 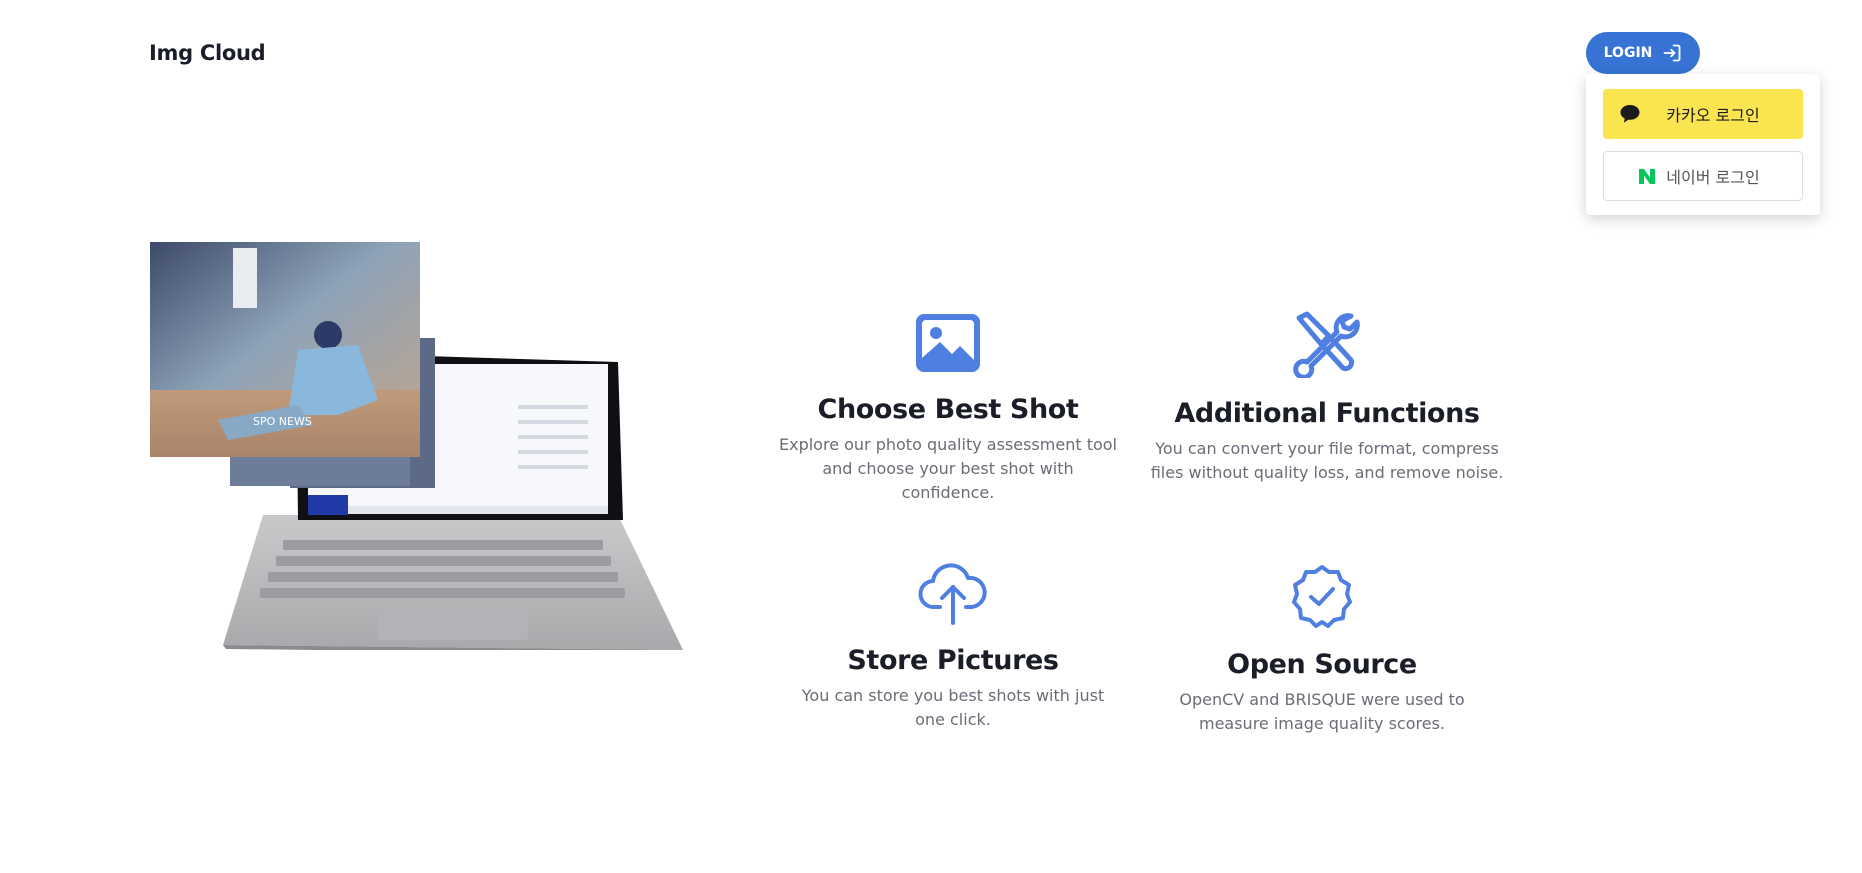 What do you see at coordinates (1630, 116) in the screenshot?
I see `kakao-chat-icon` at bounding box center [1630, 116].